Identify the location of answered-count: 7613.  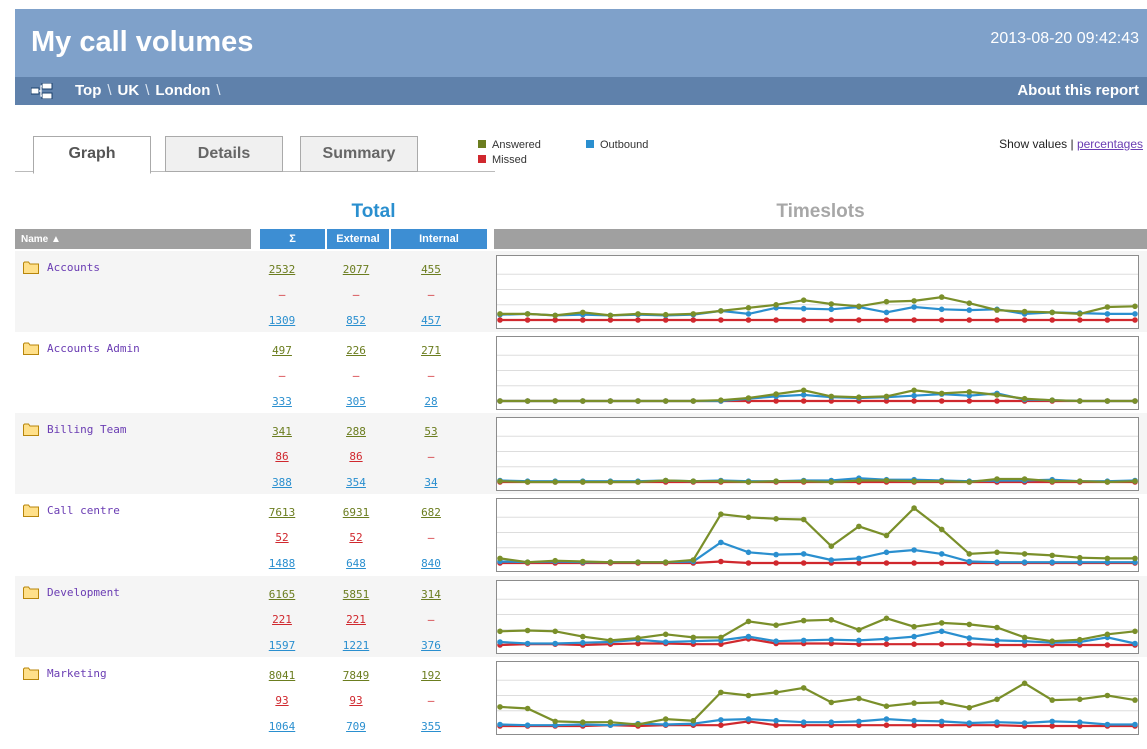
(282, 512).